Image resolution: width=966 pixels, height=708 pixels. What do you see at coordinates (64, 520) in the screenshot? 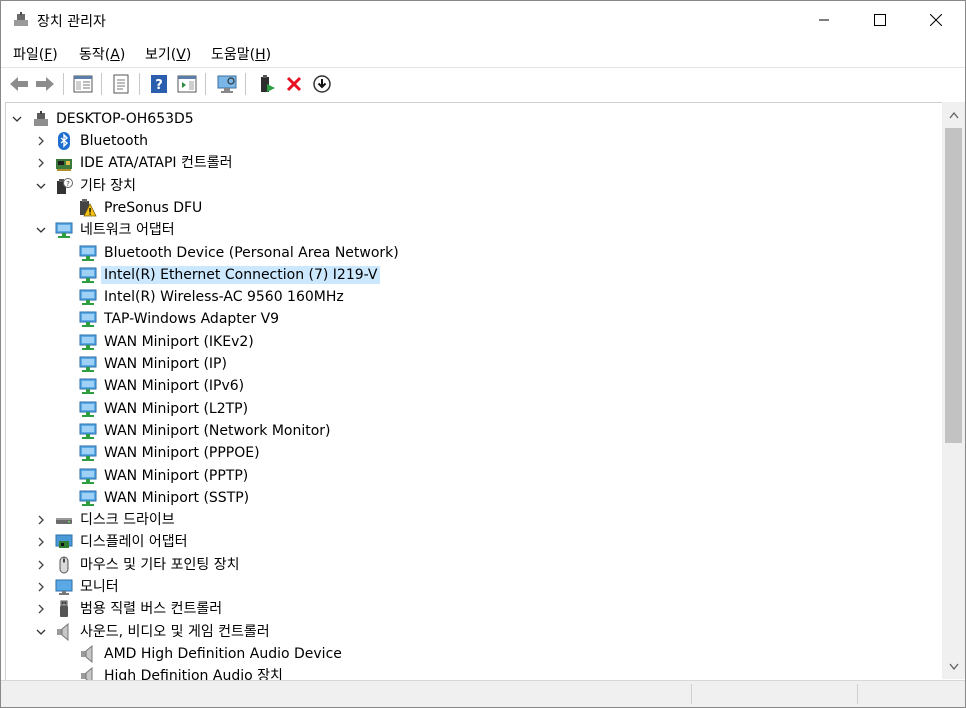
I see `disk-drive-icon` at bounding box center [64, 520].